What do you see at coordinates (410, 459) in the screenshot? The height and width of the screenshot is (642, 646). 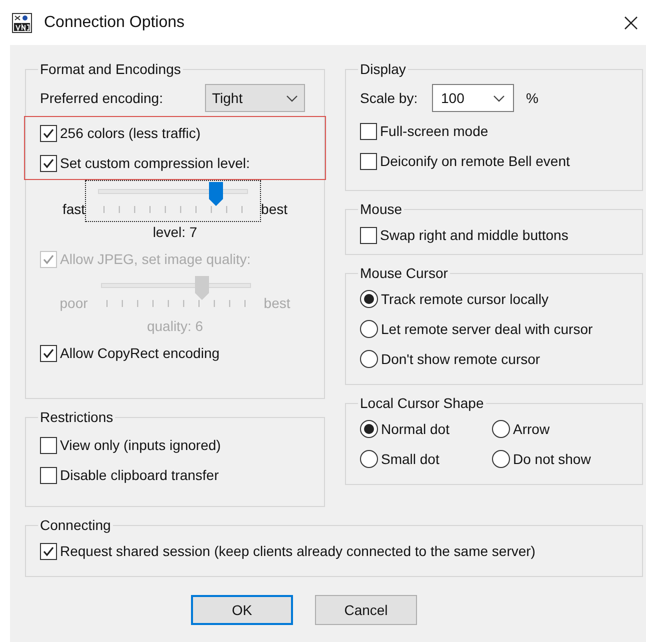 I see `radio-label: Small dot` at bounding box center [410, 459].